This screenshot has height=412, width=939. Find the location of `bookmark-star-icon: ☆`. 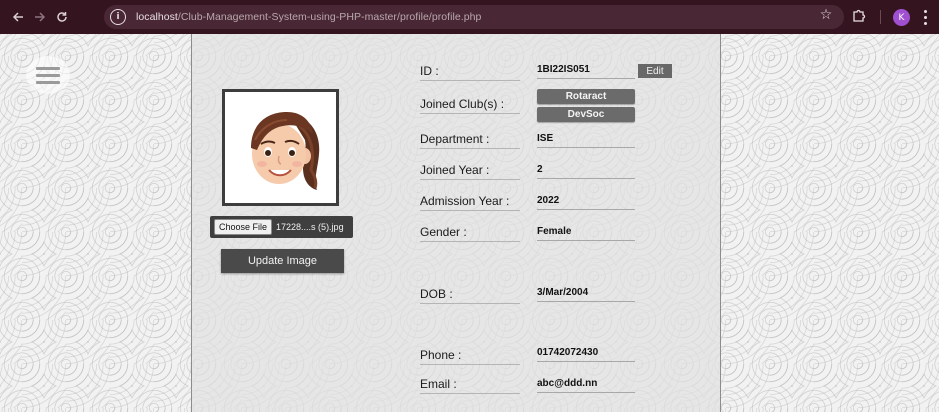

bookmark-star-icon: ☆ is located at coordinates (826, 15).